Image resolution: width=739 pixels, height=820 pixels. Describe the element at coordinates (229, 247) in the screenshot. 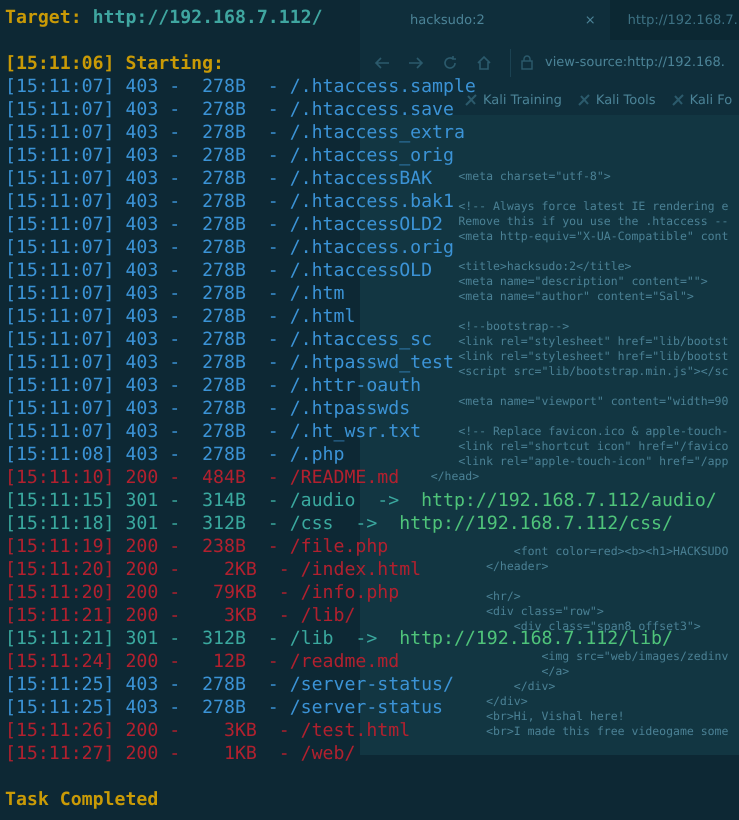

I see `log-line: [15:11:07] 403 - 278B - /.htaccess.orig` at that location.